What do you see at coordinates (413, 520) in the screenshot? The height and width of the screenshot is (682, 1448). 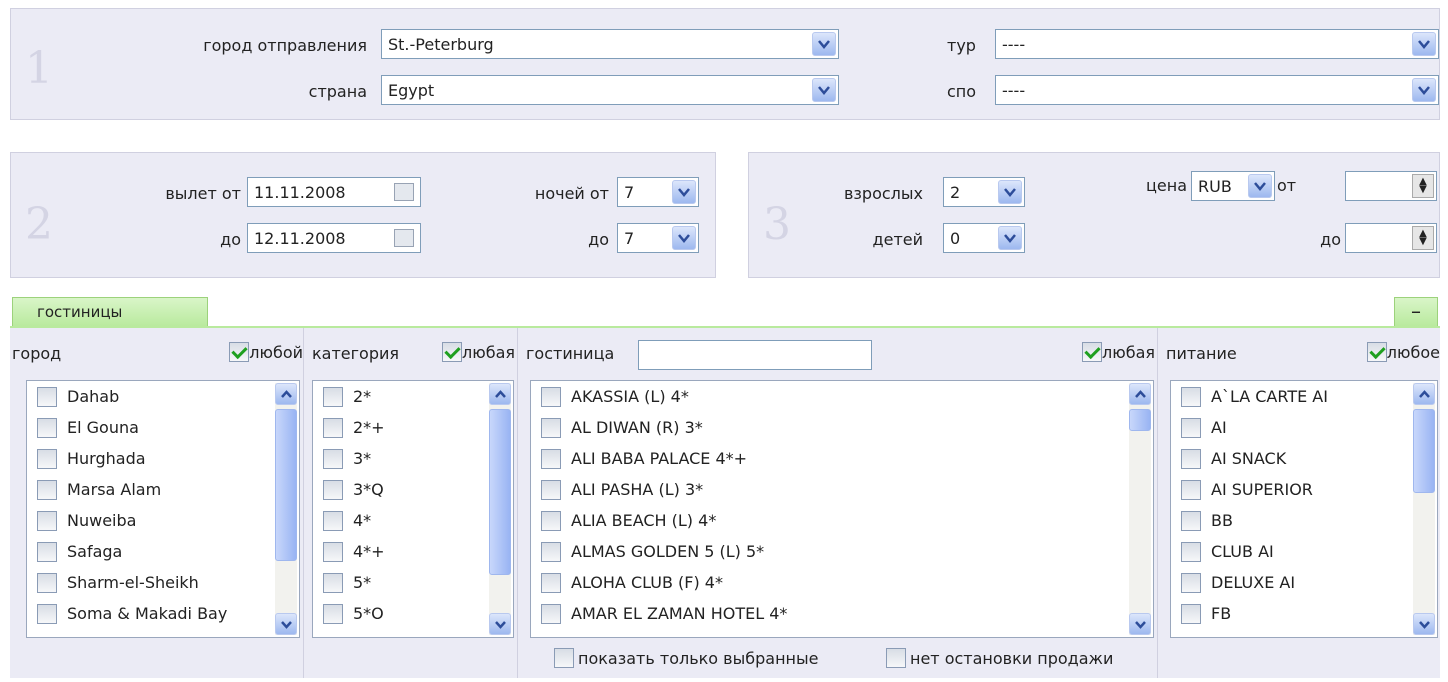 I see `list-item: 4*` at bounding box center [413, 520].